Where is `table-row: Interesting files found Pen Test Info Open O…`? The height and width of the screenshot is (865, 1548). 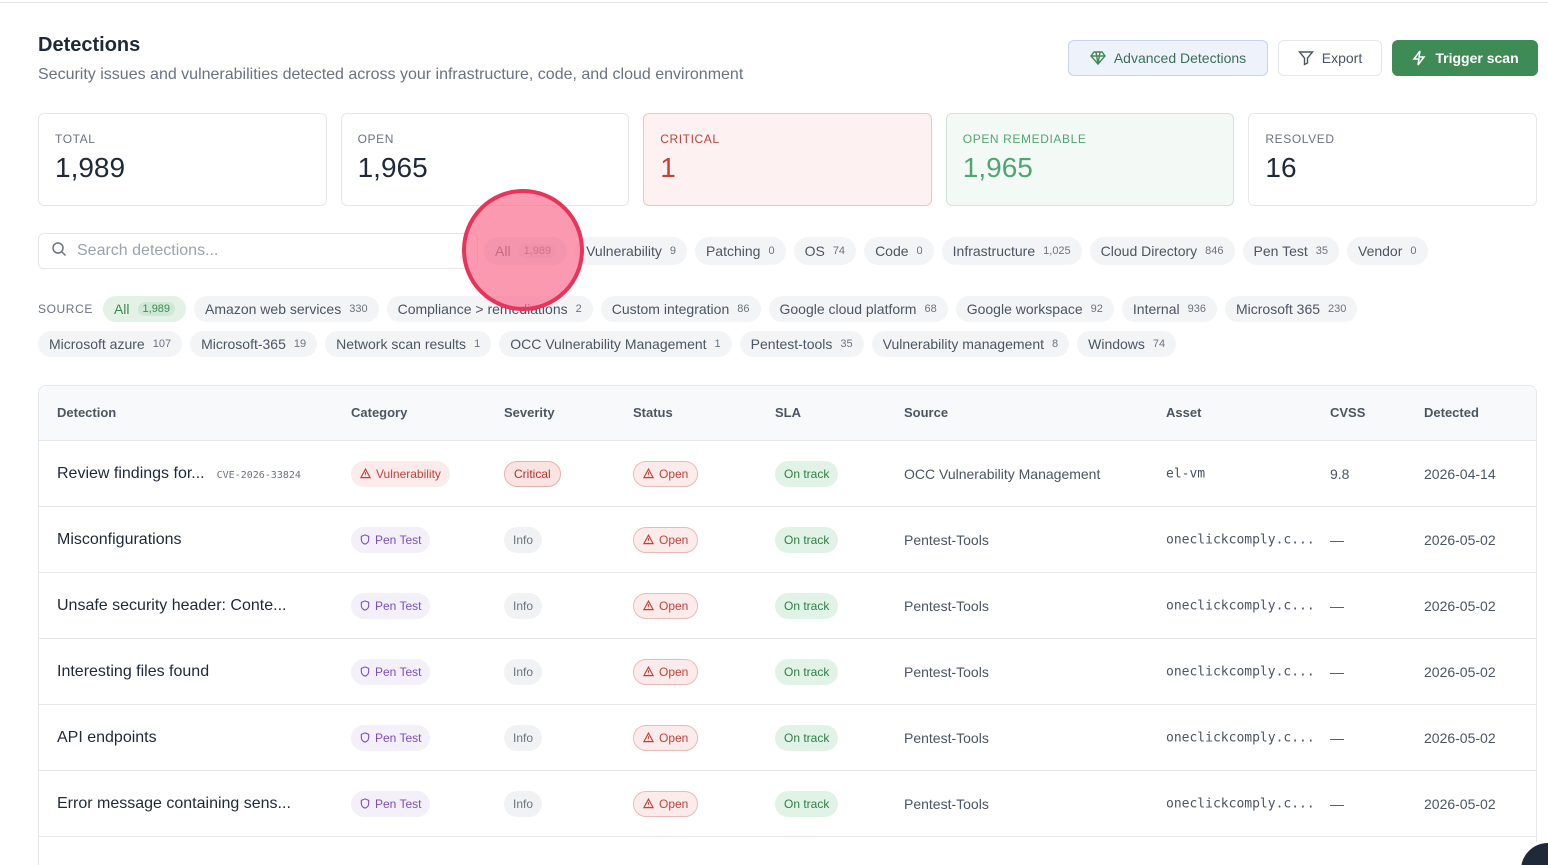 table-row: Interesting files found Pen Test Info Open O… is located at coordinates (787, 672).